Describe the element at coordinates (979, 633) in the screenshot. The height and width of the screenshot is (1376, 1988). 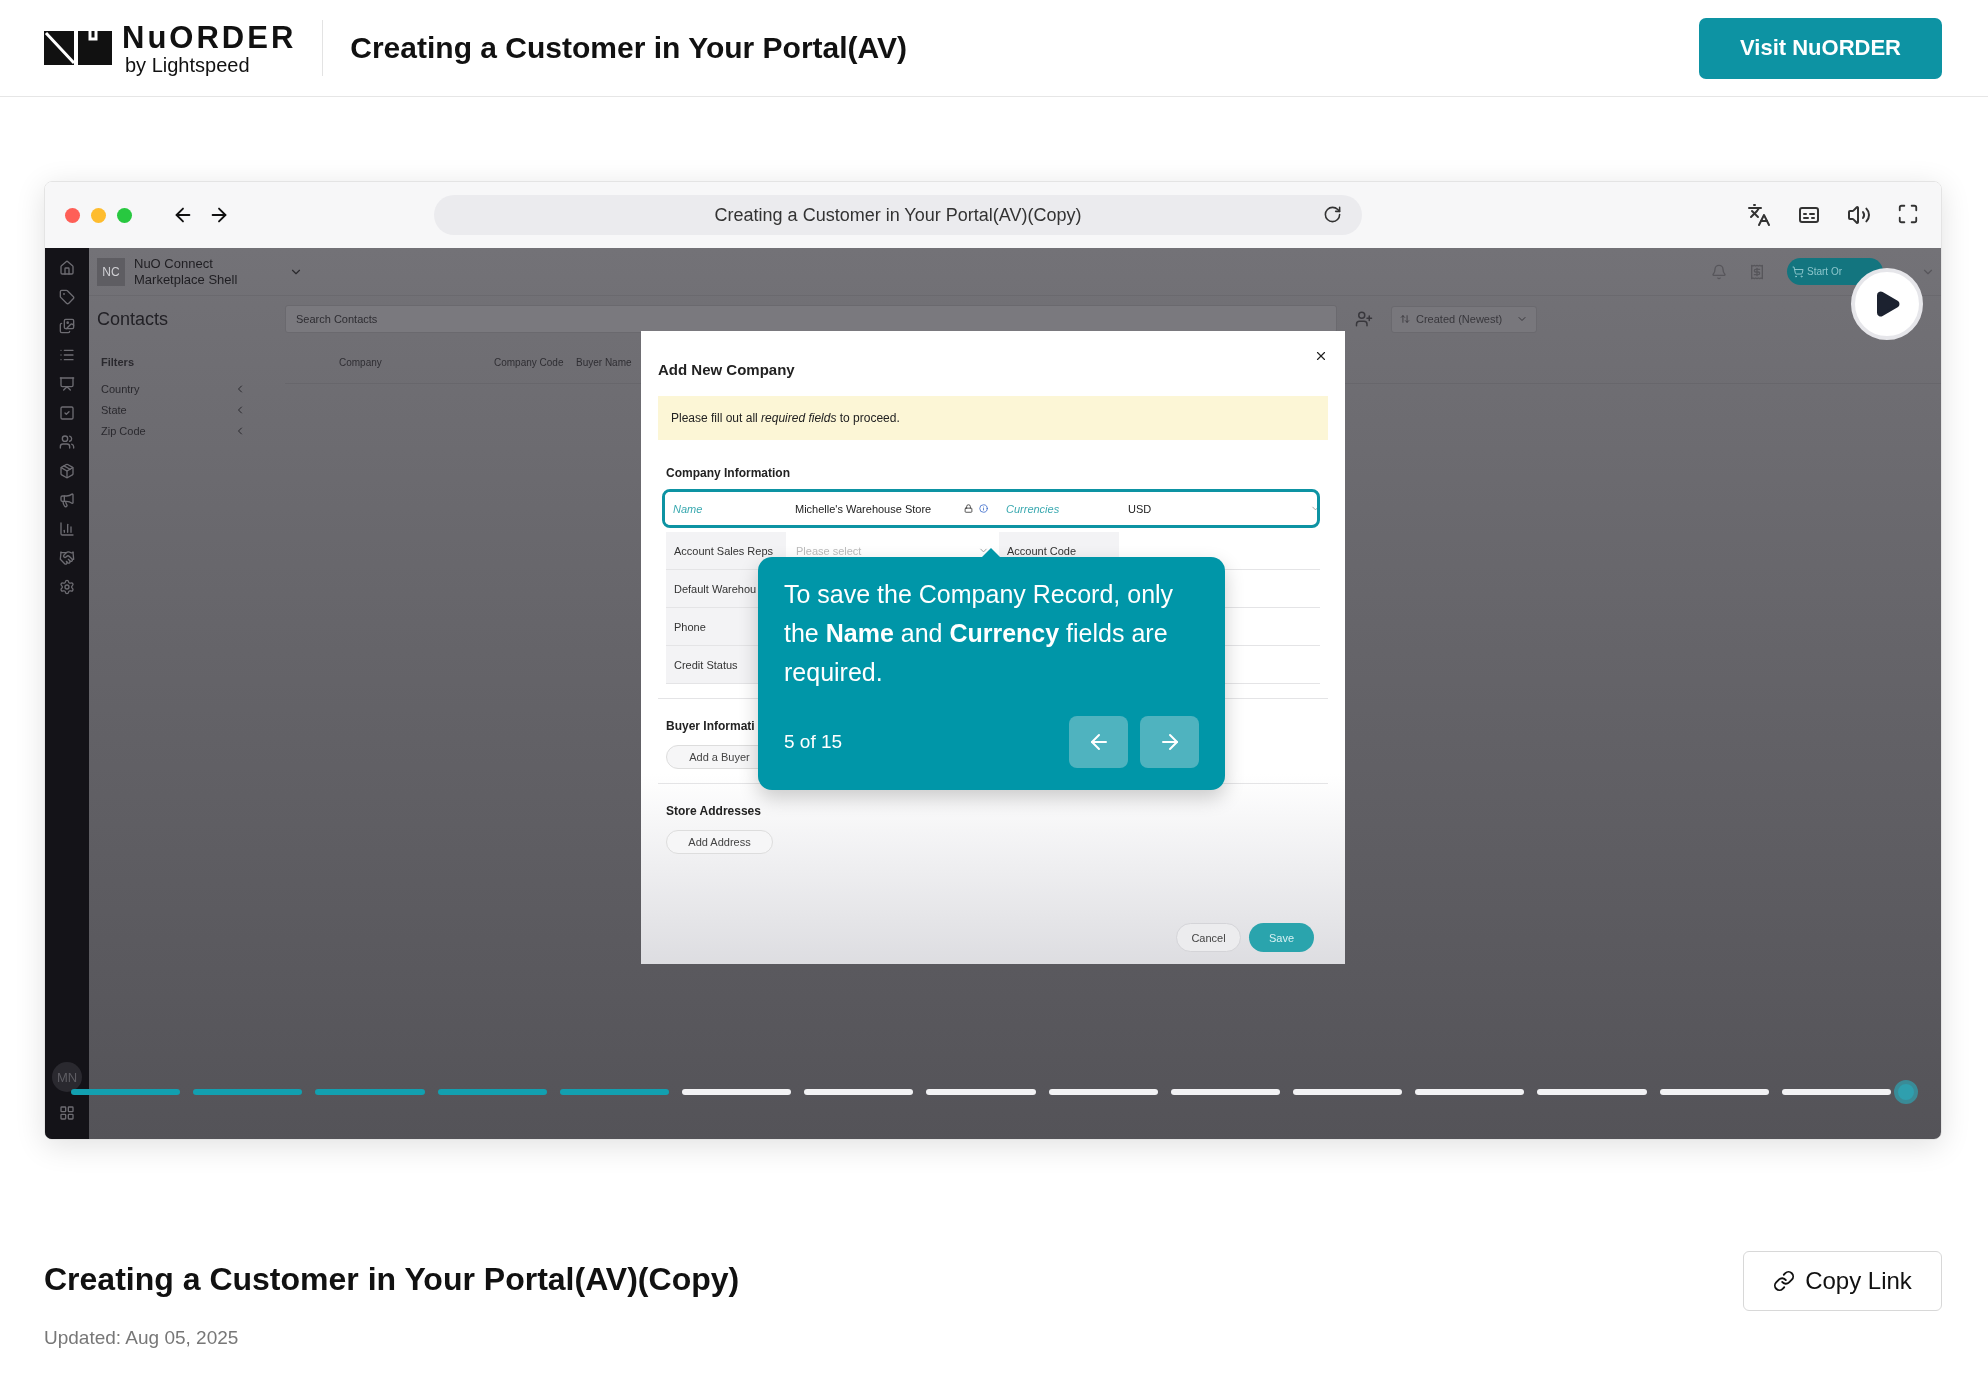
I see `tooltip-text: To save the Company Record, only the Name and Currency fields are required.` at that location.